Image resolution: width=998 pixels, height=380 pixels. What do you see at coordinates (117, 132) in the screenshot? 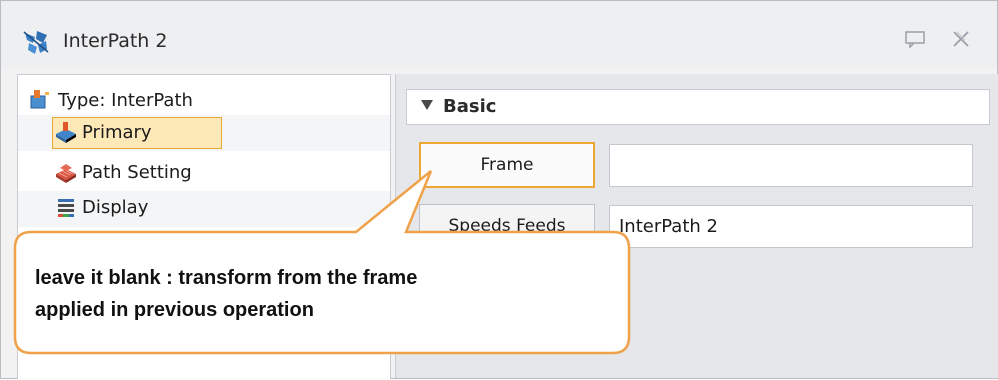
I see `tree-item-label: Primary` at bounding box center [117, 132].